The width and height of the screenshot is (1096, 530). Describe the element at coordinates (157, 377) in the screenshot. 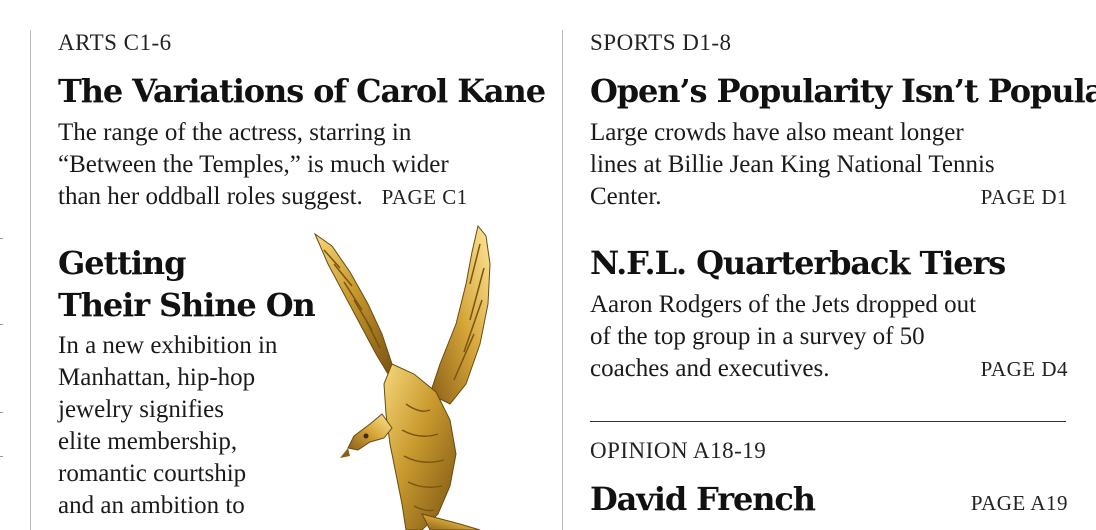

I see `summary-line: Manhattan, hip-hop` at that location.